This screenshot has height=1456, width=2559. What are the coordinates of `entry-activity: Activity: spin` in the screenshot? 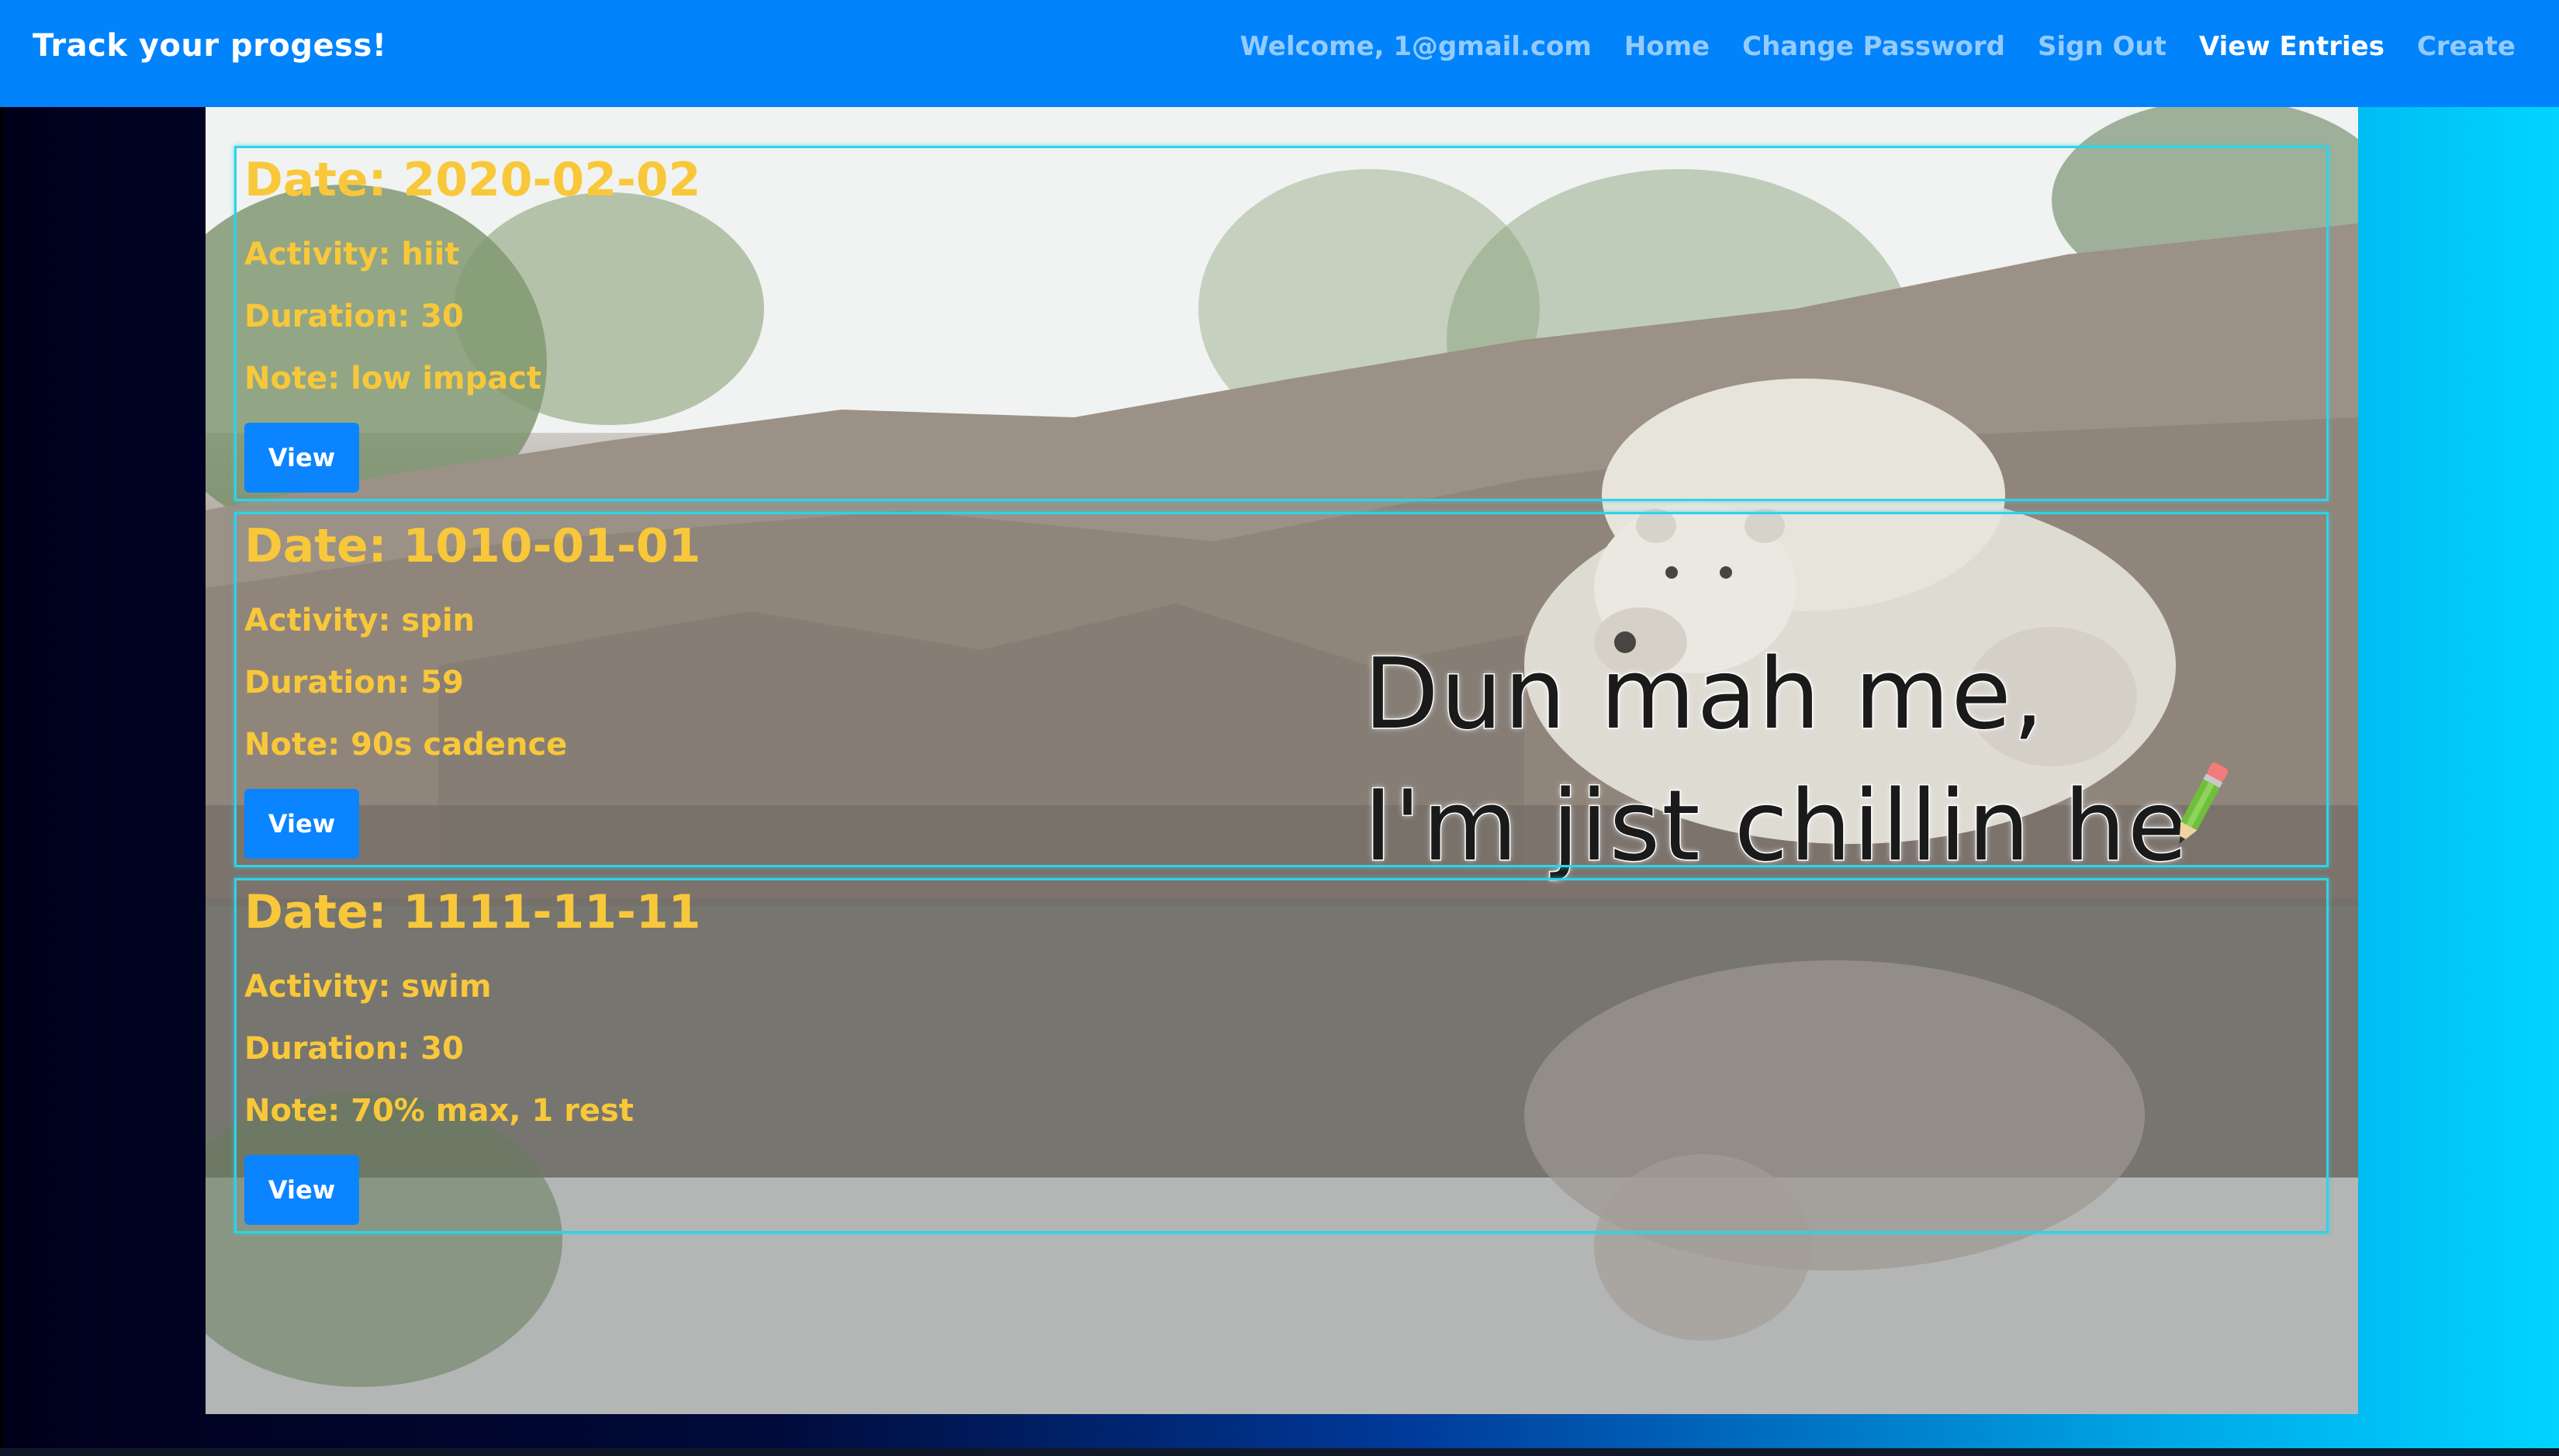 It's located at (359, 620).